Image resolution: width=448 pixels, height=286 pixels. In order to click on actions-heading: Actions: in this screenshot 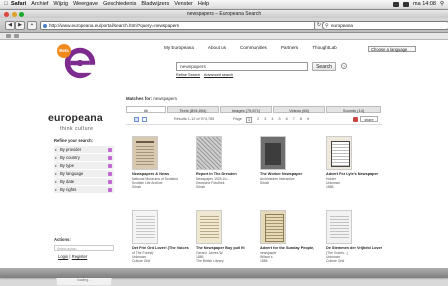, I will do `click(62, 239)`.